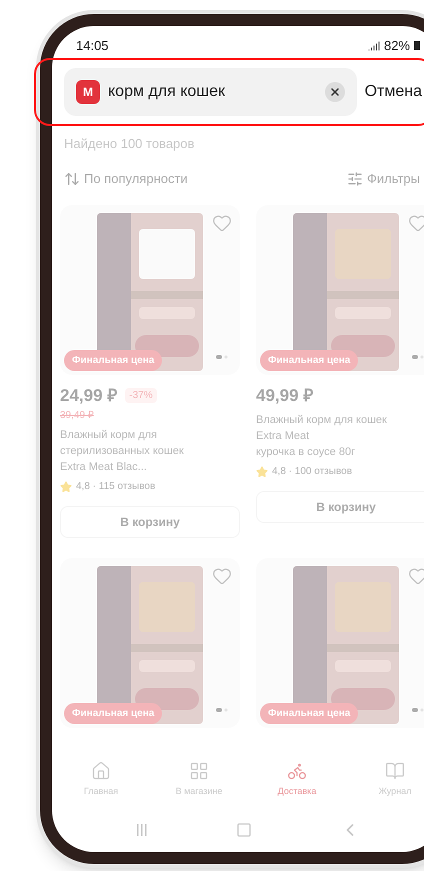 The width and height of the screenshot is (424, 871). I want to click on product-title: Влажный корм для кошек Extra Meat курочка в соусе 80г, so click(322, 436).